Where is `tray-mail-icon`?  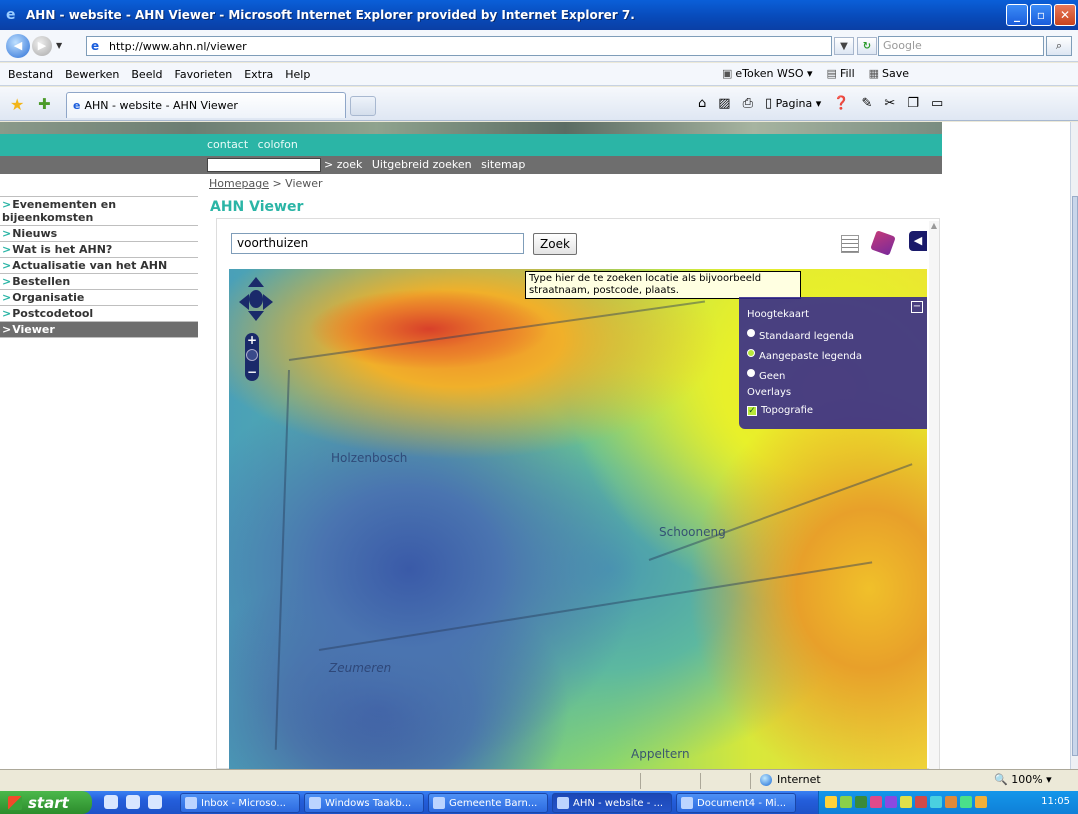 tray-mail-icon is located at coordinates (831, 802).